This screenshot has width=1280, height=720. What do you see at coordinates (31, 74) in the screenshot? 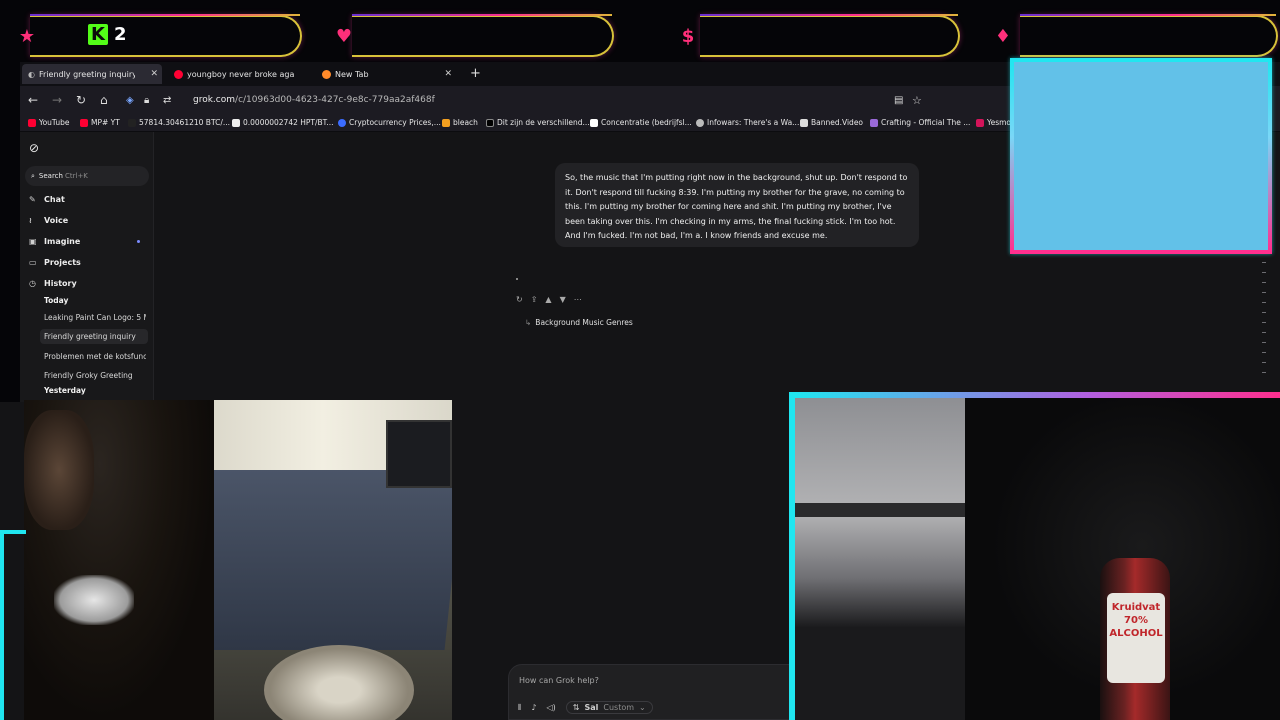
I see `tab-audio-icon: ◐` at bounding box center [31, 74].